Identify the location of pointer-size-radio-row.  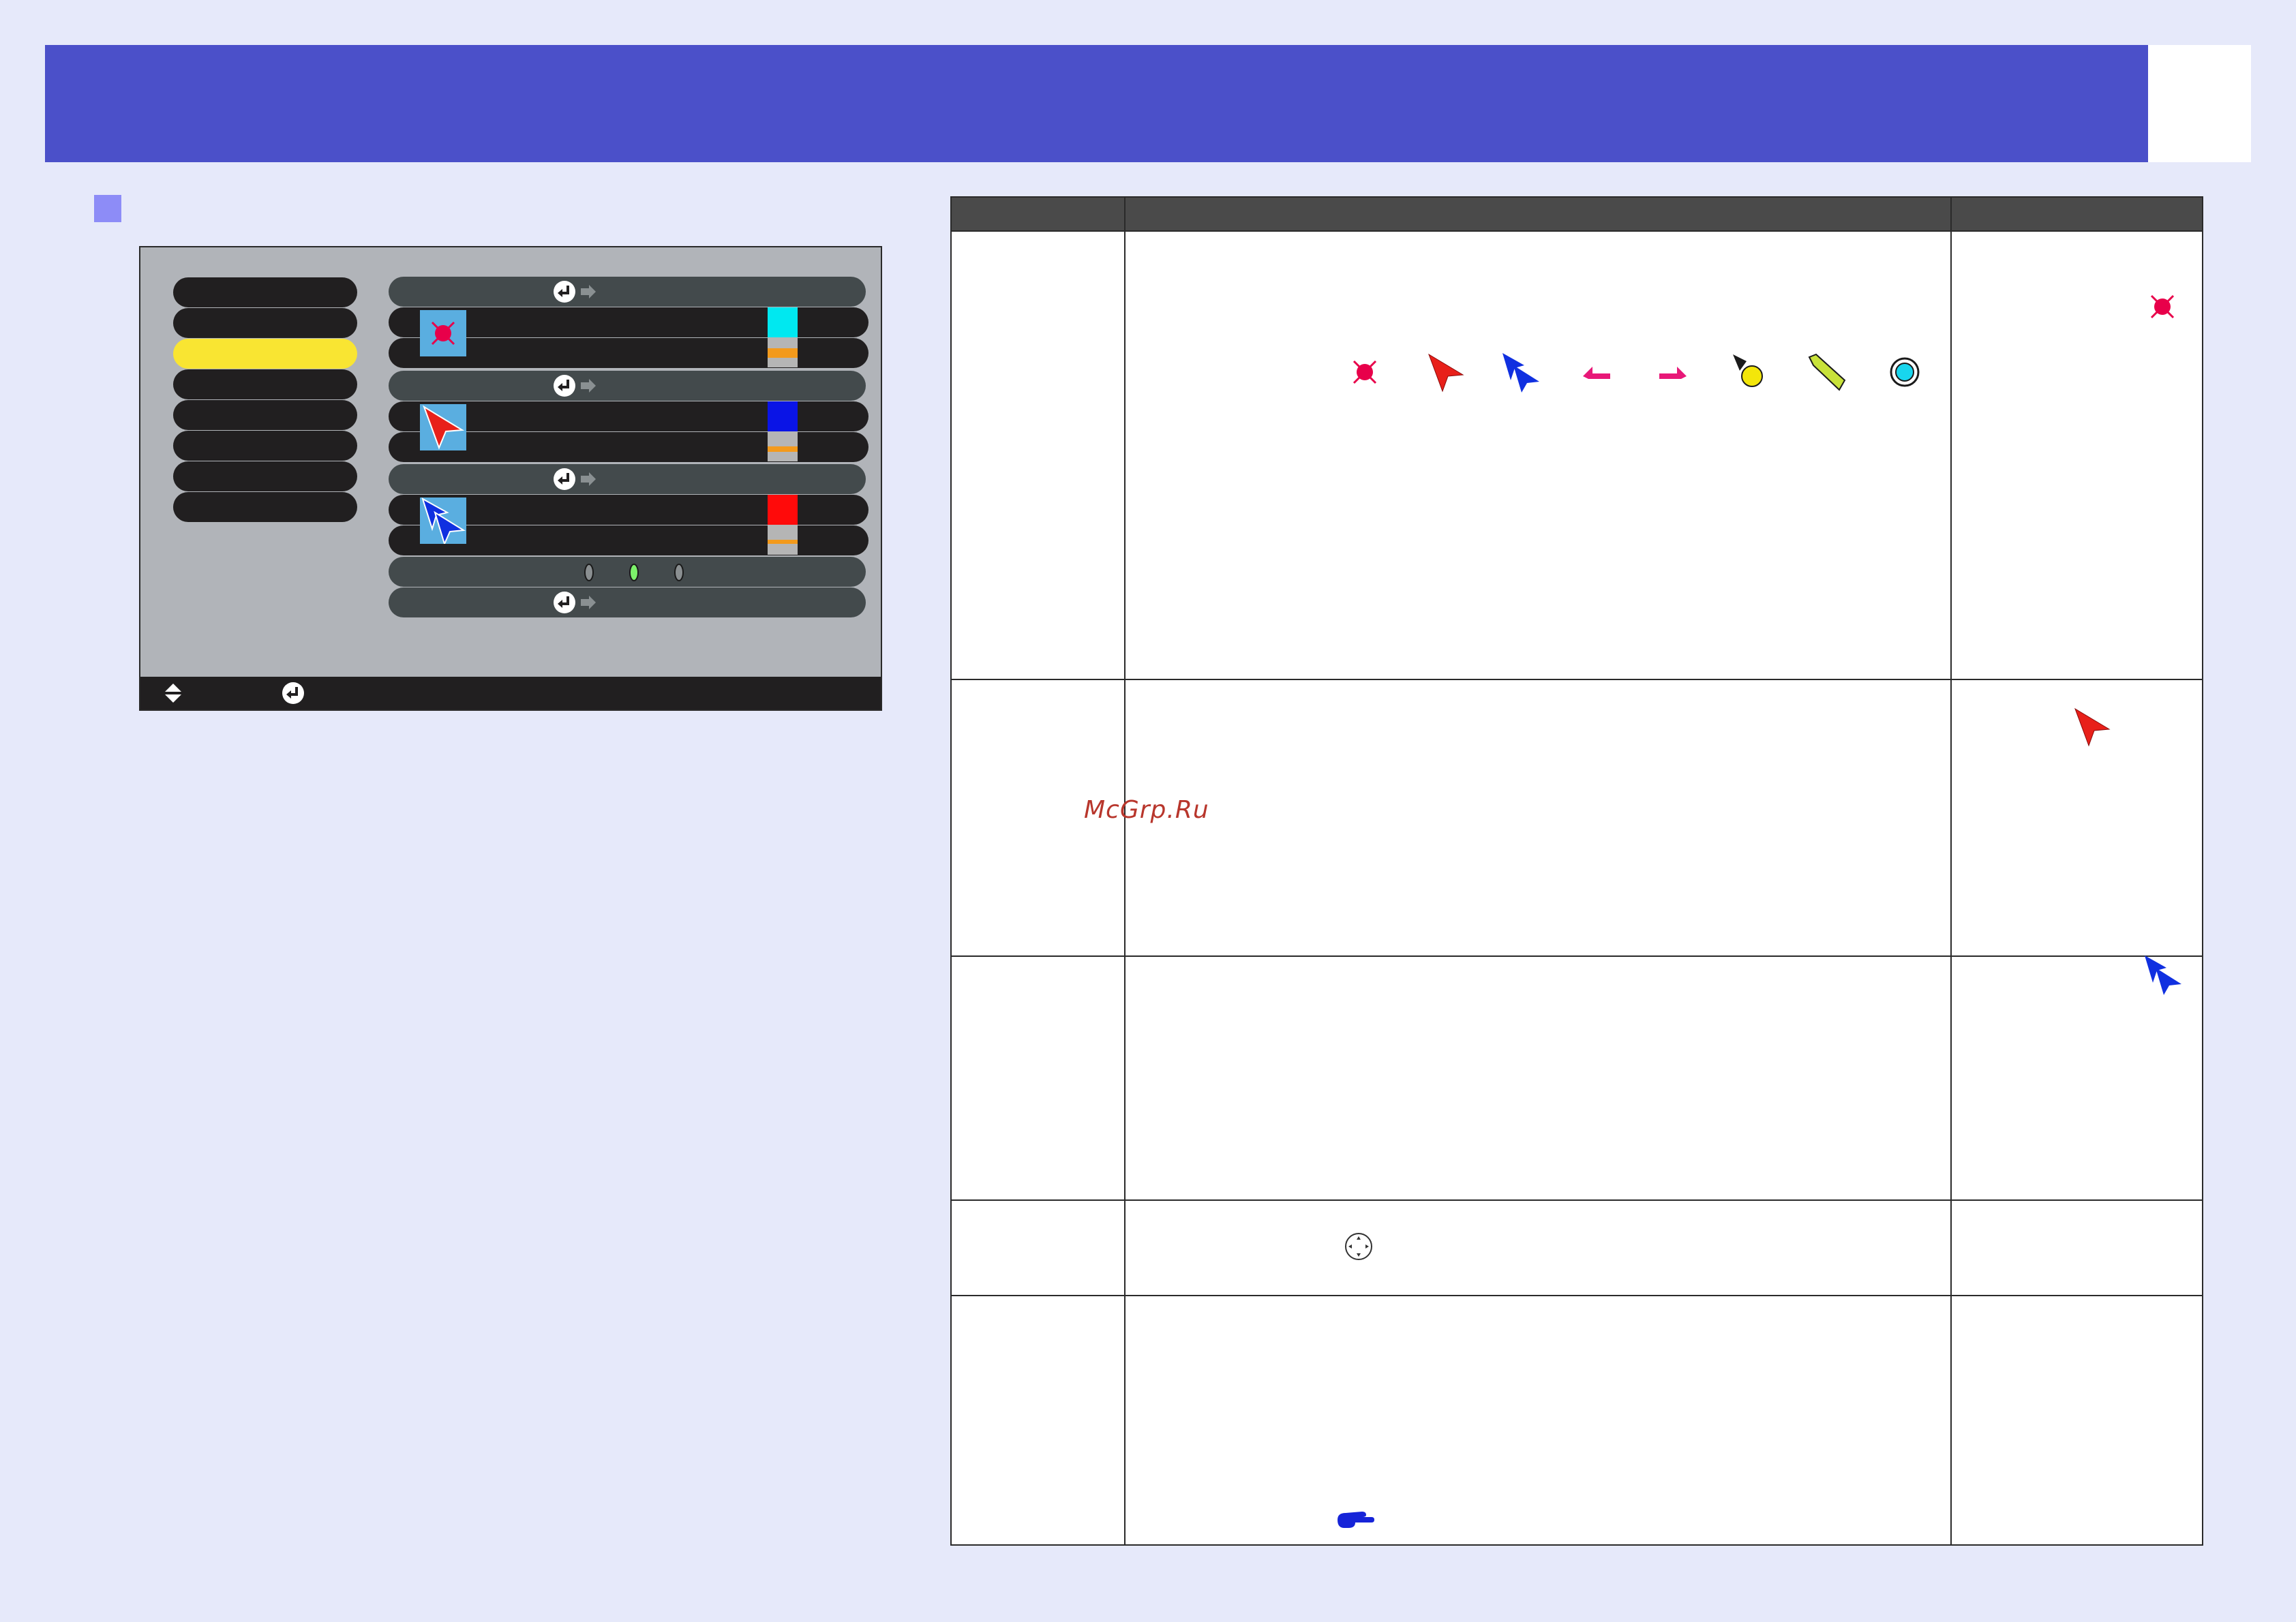
(627, 572).